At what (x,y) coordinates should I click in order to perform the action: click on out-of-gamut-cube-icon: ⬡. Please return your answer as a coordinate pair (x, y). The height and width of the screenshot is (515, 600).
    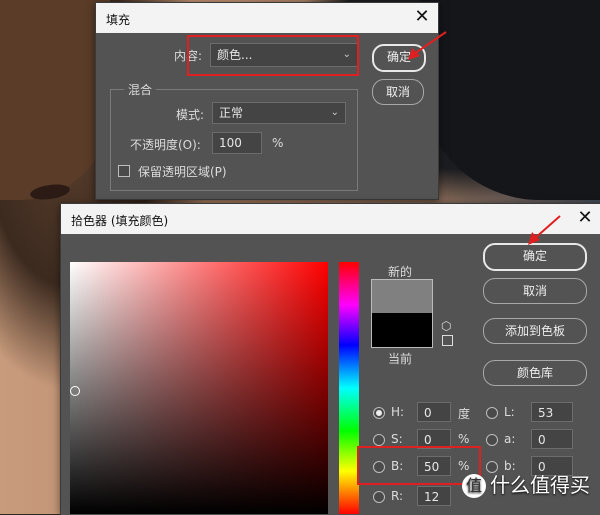
    Looking at the image, I should click on (446, 326).